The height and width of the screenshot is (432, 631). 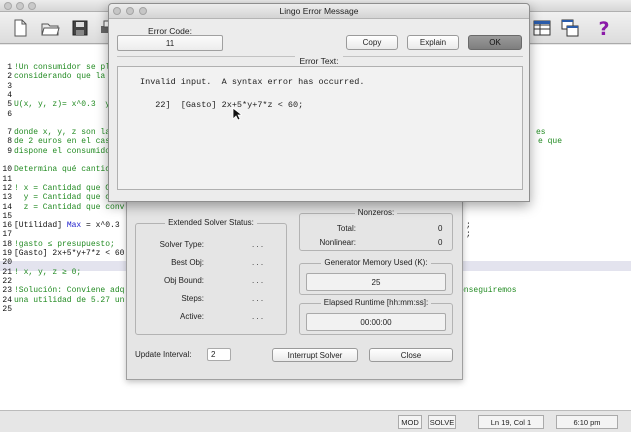 I want to click on solver-type-label: Solver Type:, so click(x=181, y=244).